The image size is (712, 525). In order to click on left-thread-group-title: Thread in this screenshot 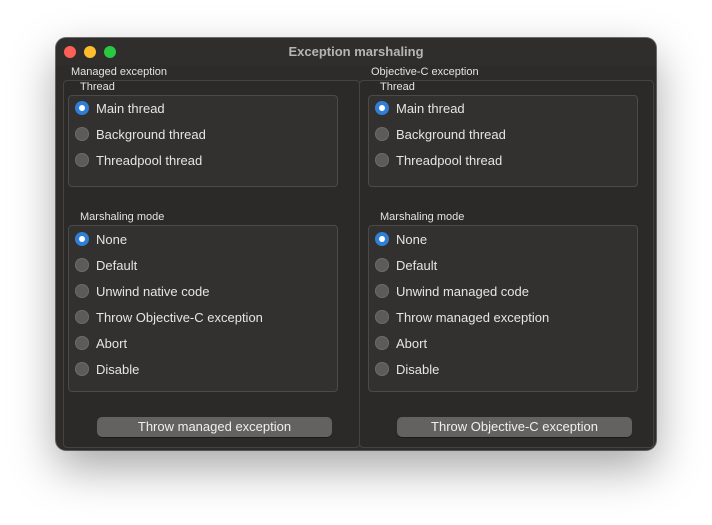, I will do `click(97, 87)`.